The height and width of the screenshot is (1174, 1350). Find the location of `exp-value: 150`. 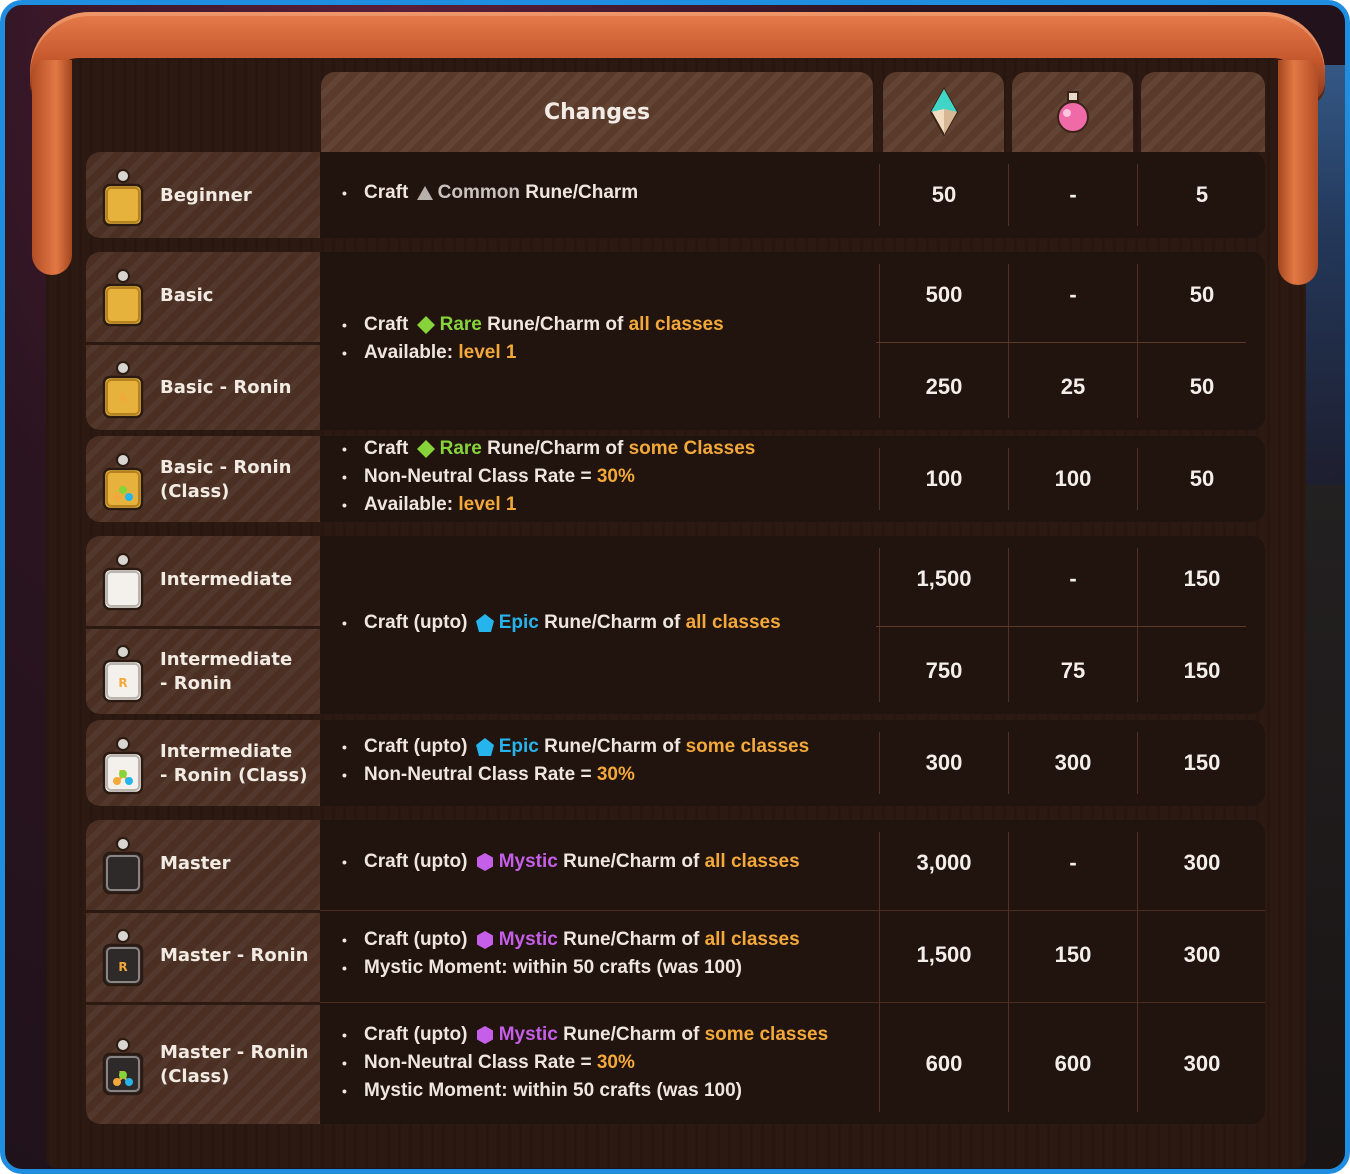

exp-value: 150 is located at coordinates (1202, 578).